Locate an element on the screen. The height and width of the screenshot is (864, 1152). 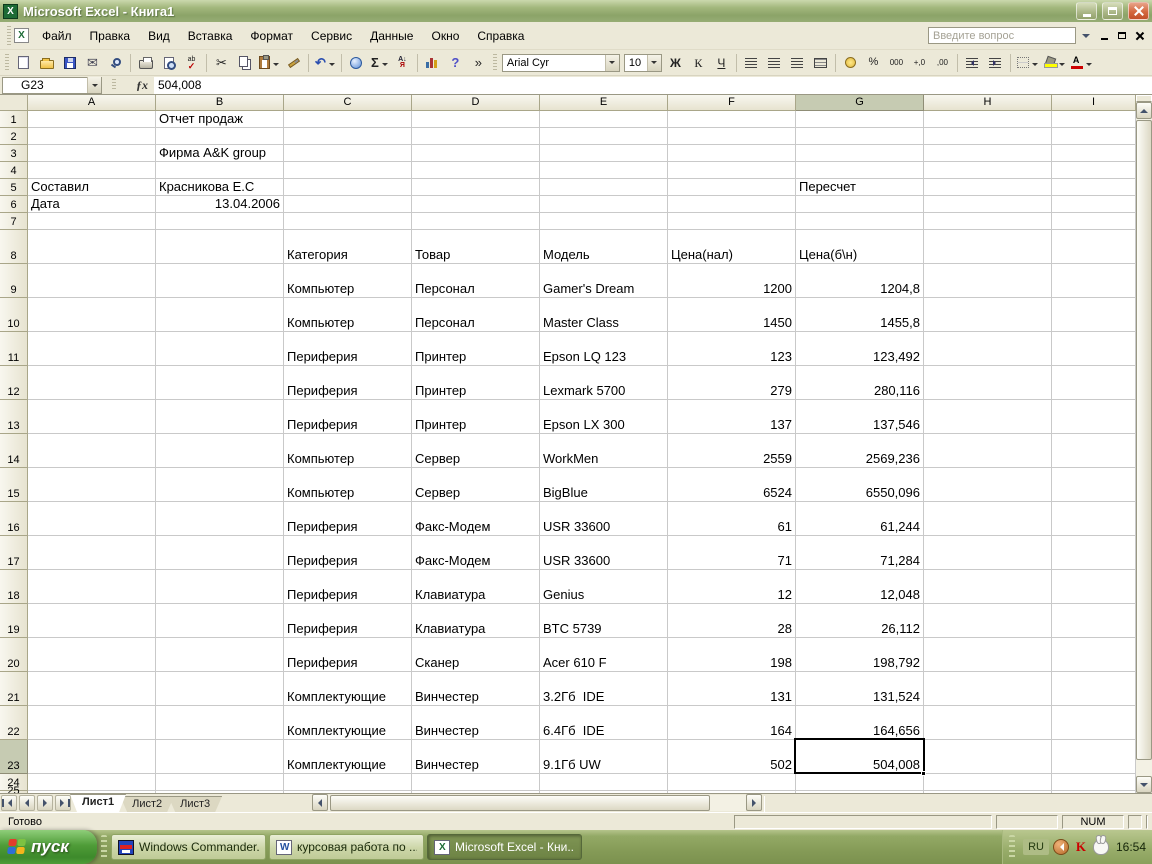
cell-G19: 26,112 is located at coordinates (860, 621).